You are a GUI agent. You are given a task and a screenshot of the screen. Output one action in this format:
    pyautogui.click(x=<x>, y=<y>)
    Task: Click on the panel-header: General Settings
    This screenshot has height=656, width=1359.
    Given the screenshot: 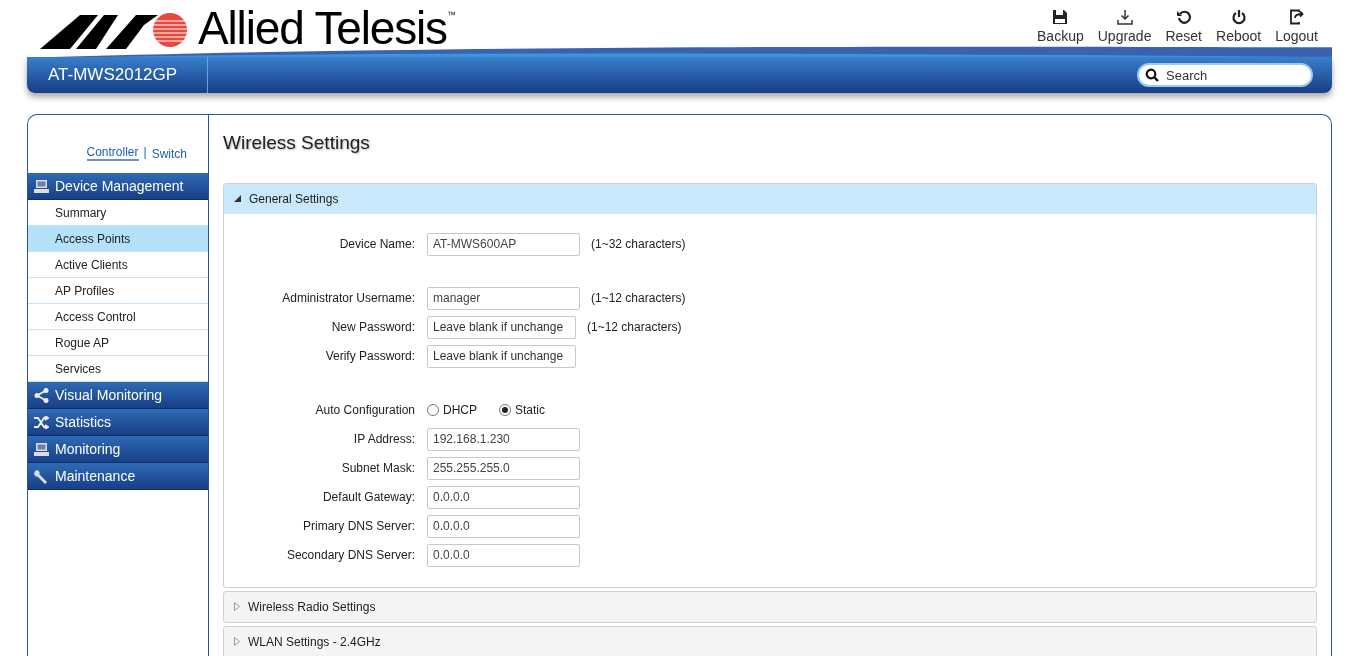 What is the action you would take?
    pyautogui.click(x=770, y=198)
    